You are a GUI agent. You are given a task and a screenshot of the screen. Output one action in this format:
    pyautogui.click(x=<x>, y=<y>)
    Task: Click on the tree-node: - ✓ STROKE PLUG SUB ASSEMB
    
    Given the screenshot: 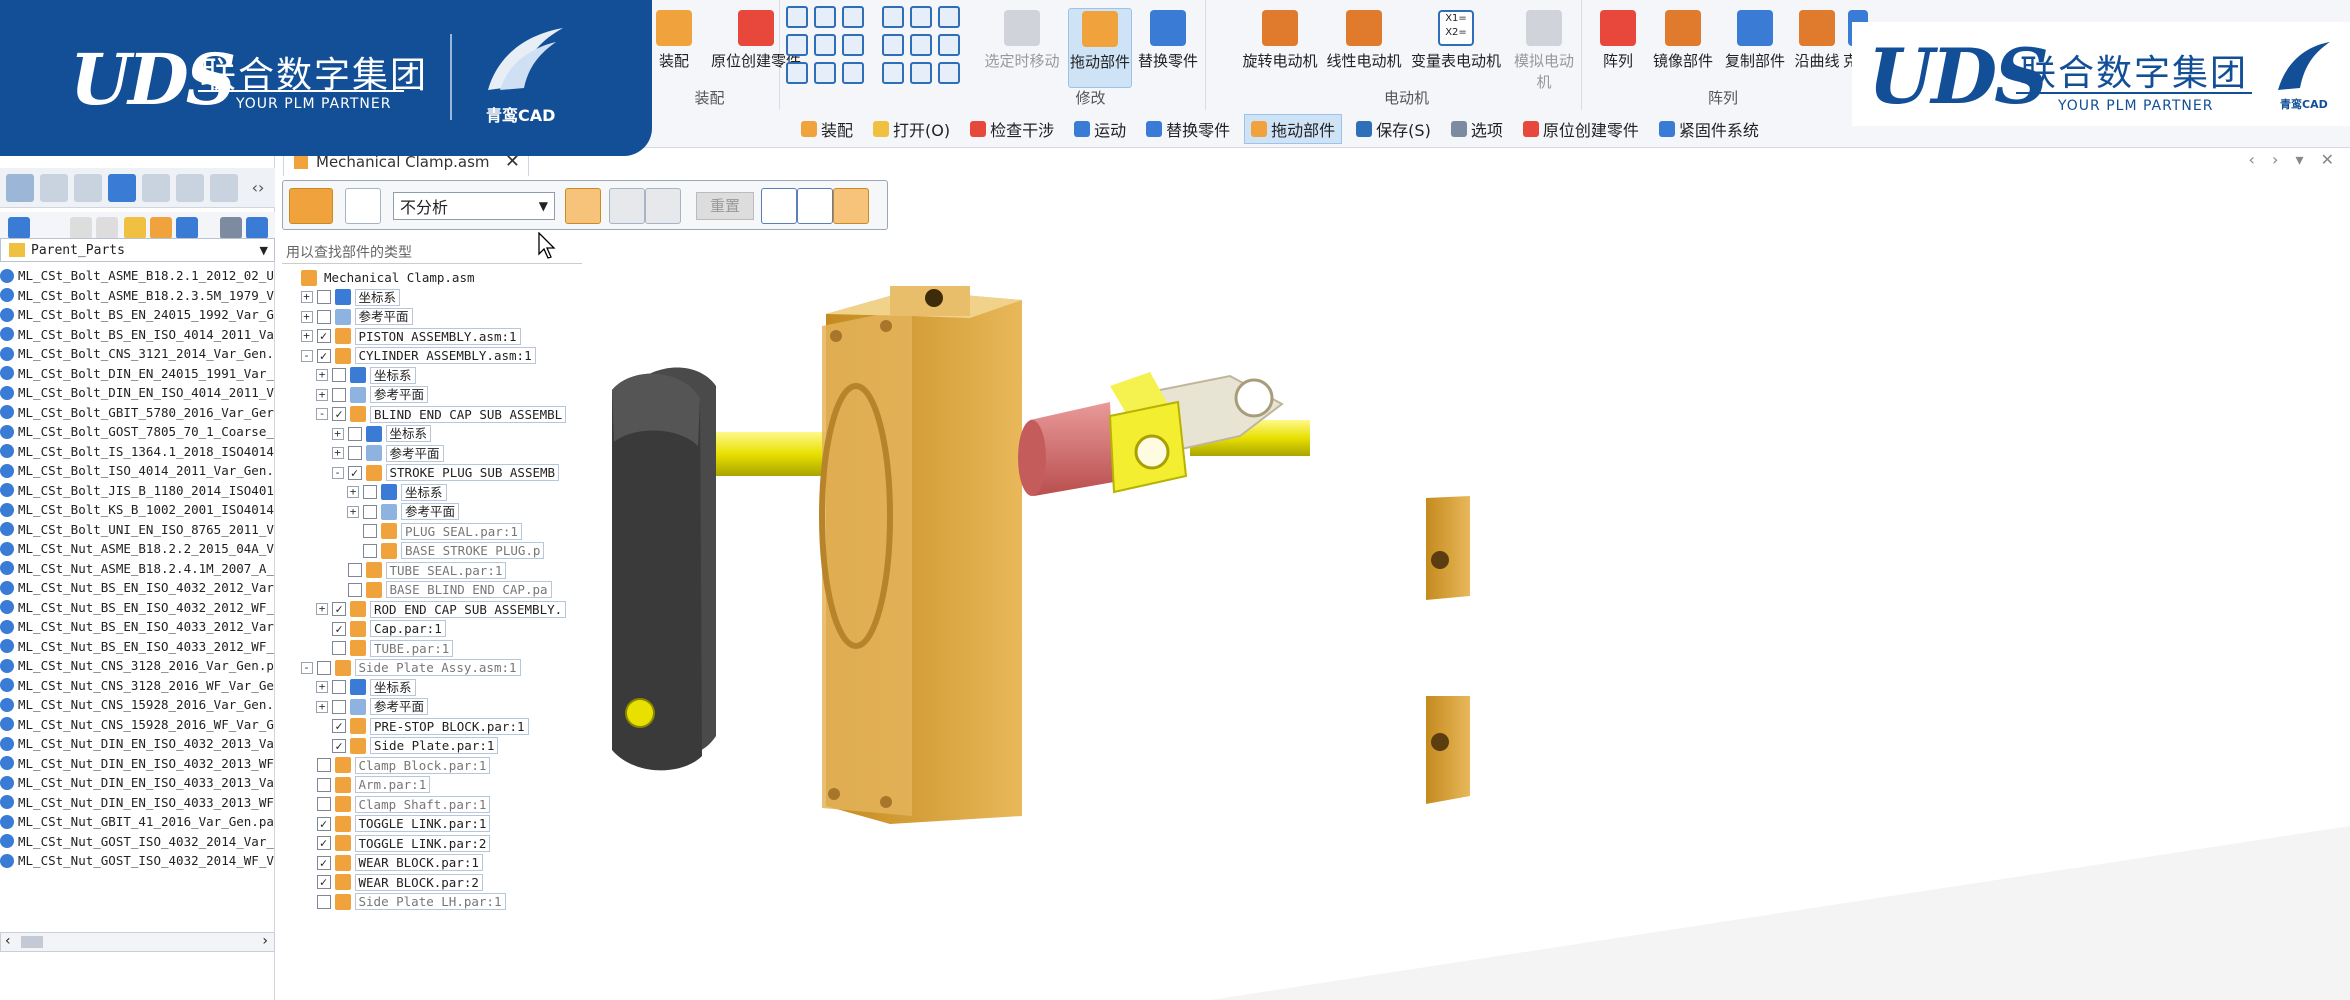 What is the action you would take?
    pyautogui.click(x=445, y=472)
    